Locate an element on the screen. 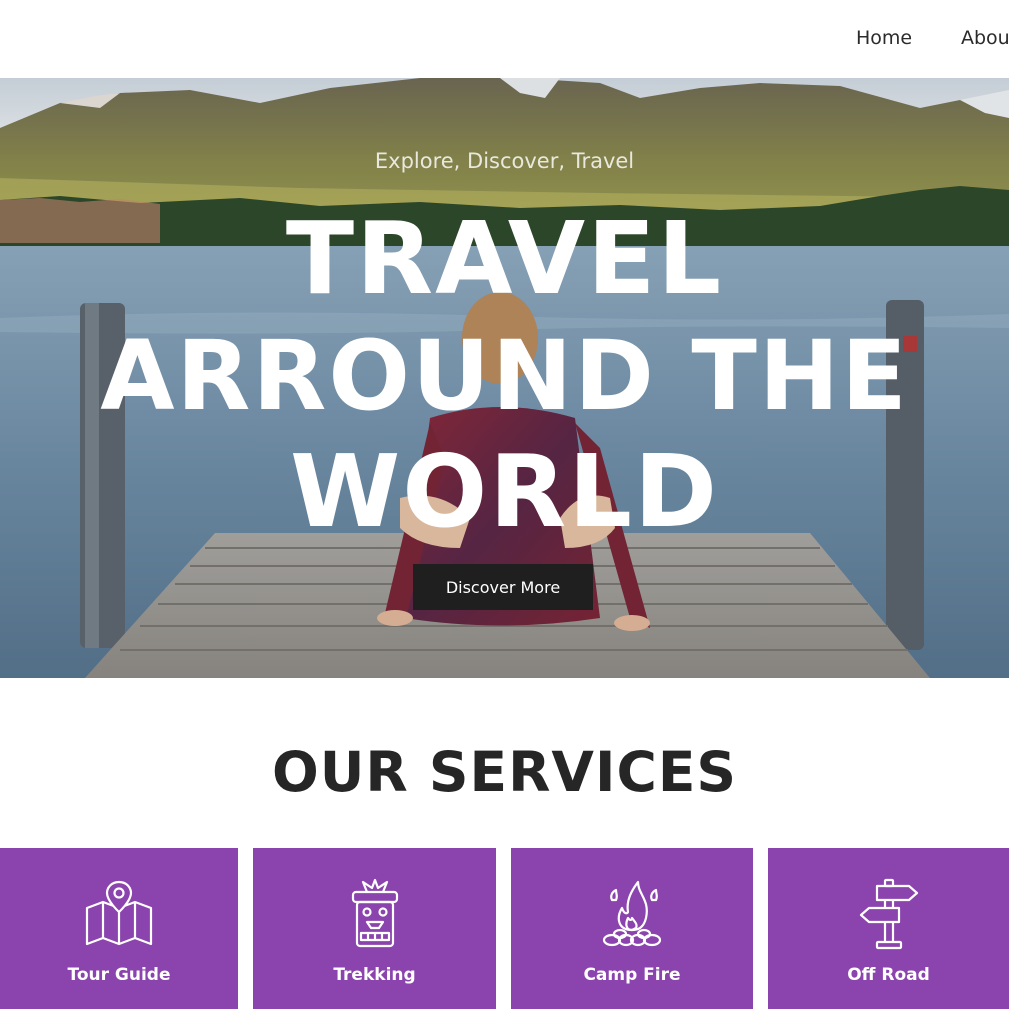 The image size is (1009, 1009). hero-title-line: ARROUND THE is located at coordinates (504, 376).